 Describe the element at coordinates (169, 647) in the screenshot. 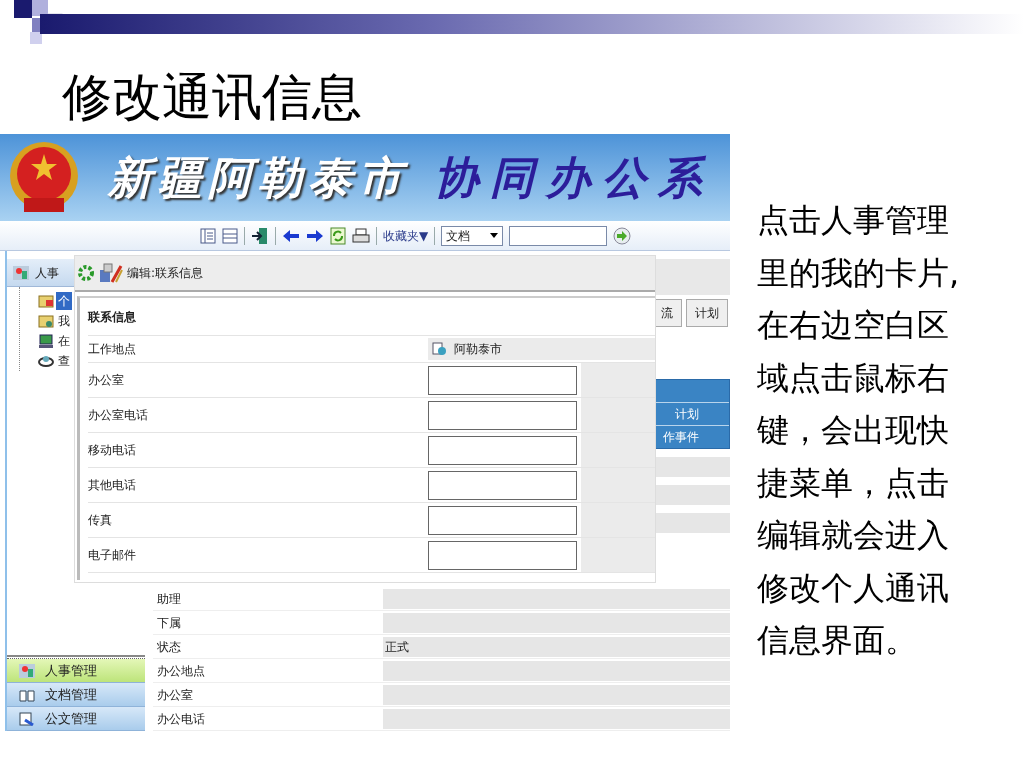

I see `field-label: 状态` at that location.